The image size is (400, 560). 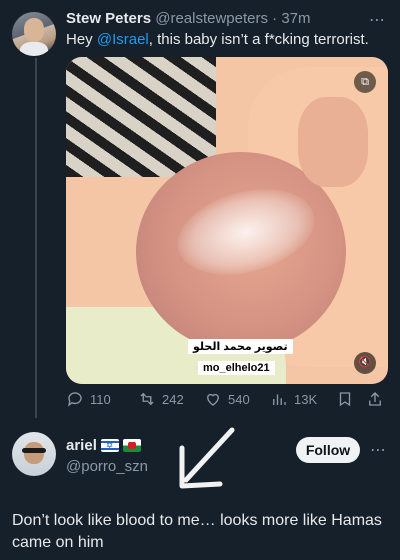 What do you see at coordinates (123, 39) in the screenshot?
I see `mention-link: @Israel` at bounding box center [123, 39].